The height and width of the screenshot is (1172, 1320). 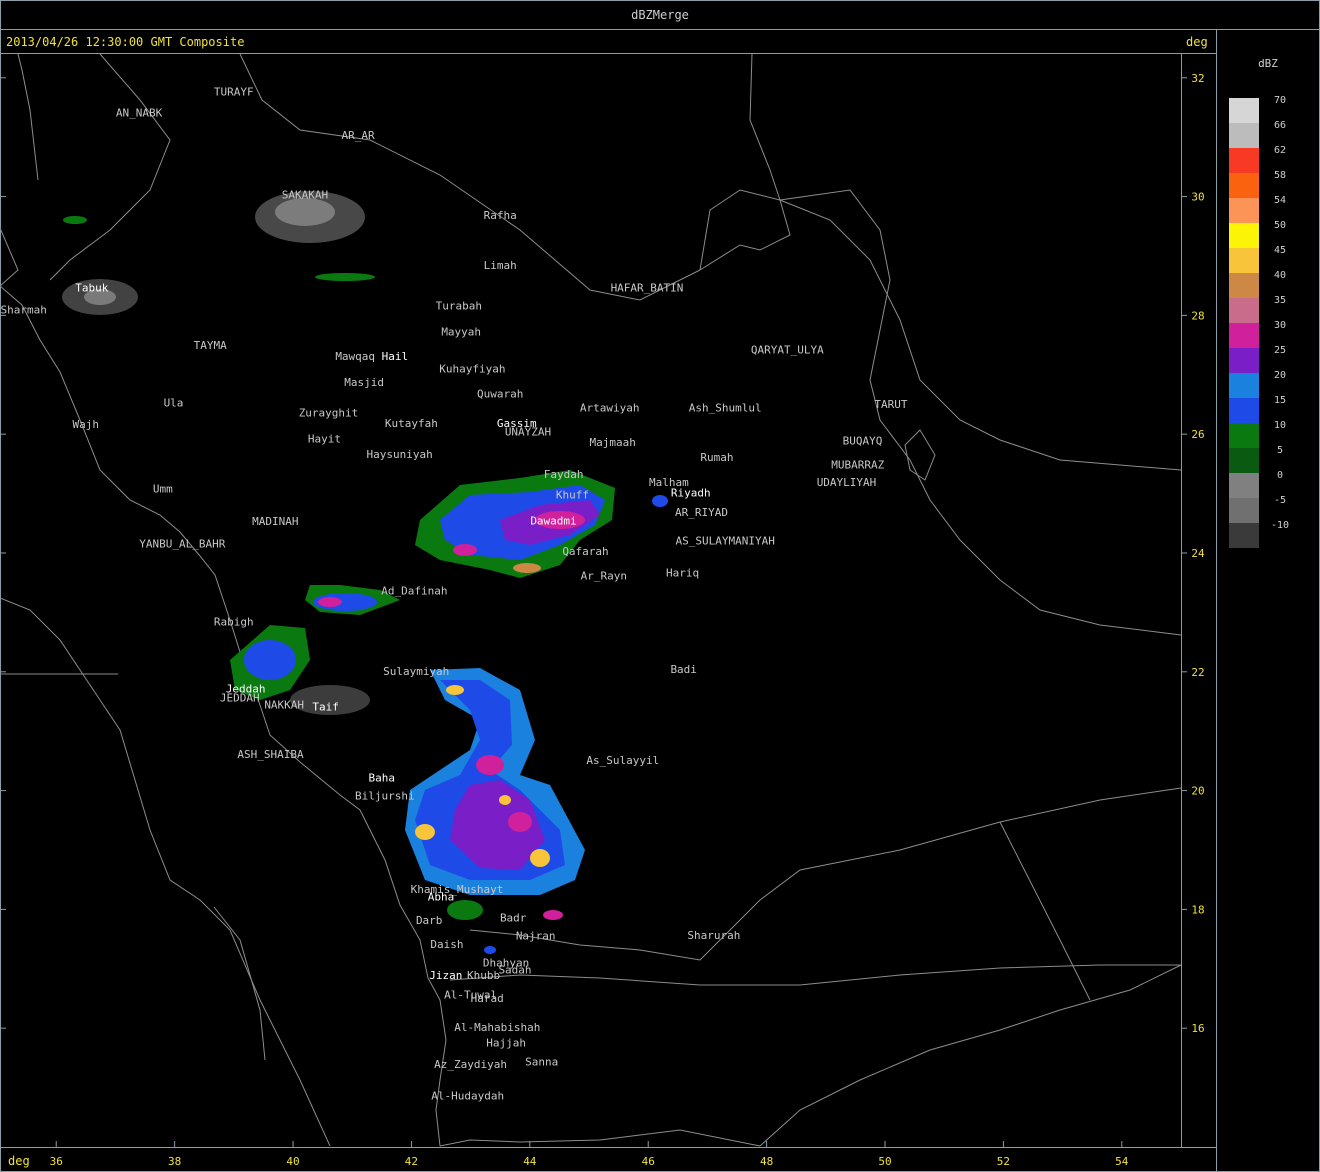 What do you see at coordinates (414, 591) in the screenshot?
I see `city-label-ad-dafinah: Ad_Dafinah` at bounding box center [414, 591].